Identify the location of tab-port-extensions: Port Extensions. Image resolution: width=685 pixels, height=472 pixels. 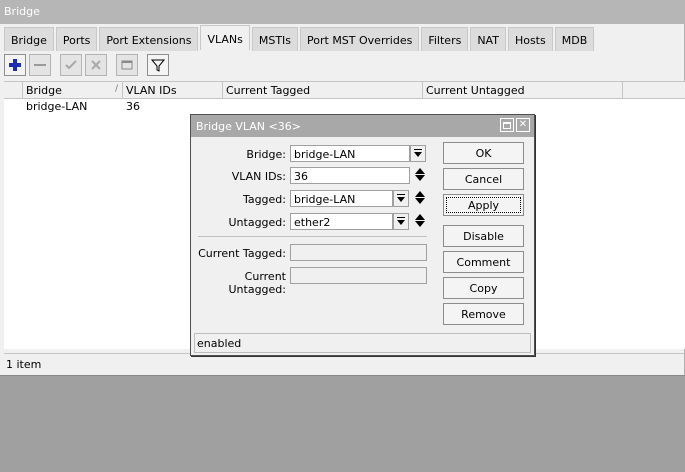
(149, 39).